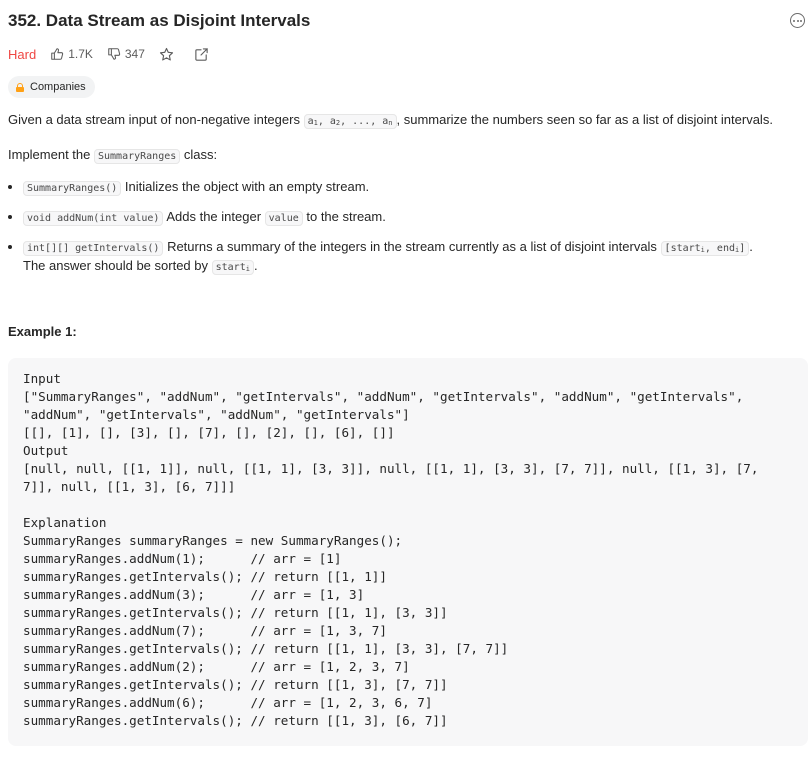 The image size is (810, 762). I want to click on code-line: Input, so click(42, 378).